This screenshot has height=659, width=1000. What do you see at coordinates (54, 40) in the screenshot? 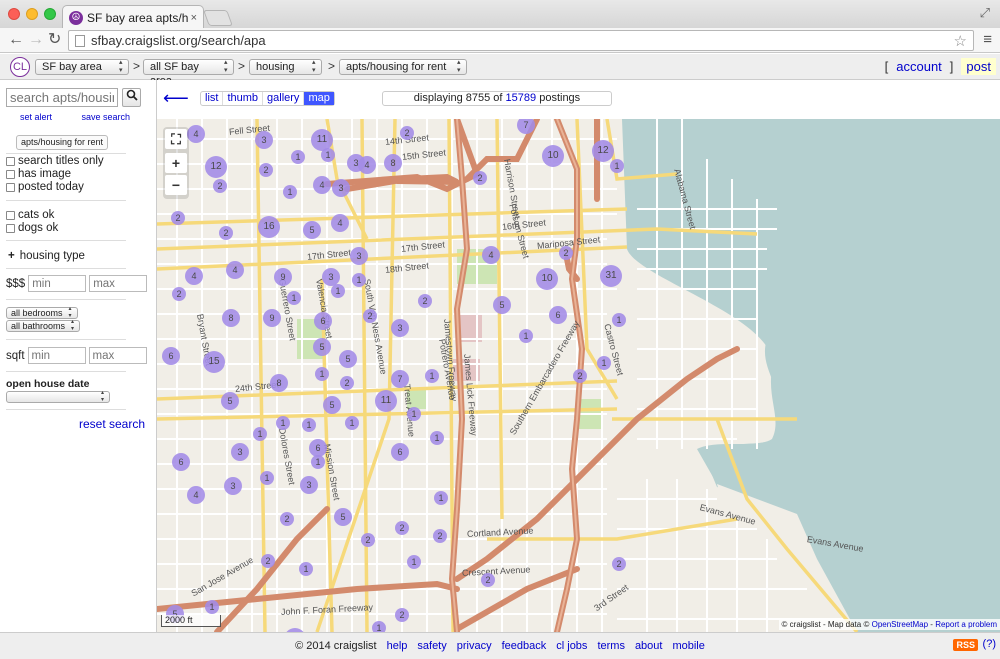
I see `reload-icon: ↻` at bounding box center [54, 40].